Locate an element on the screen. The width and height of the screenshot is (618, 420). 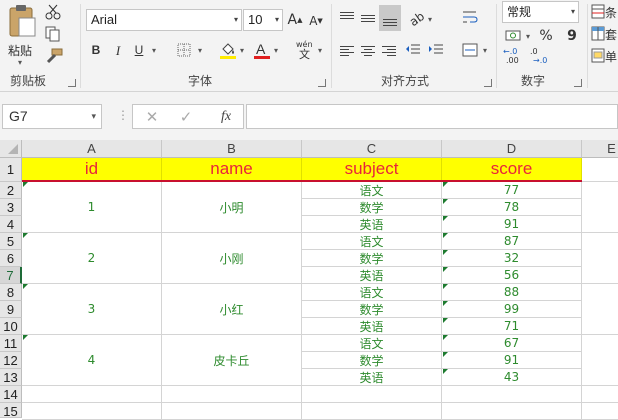
format-as-table-button: 套 is located at coordinates (604, 34).